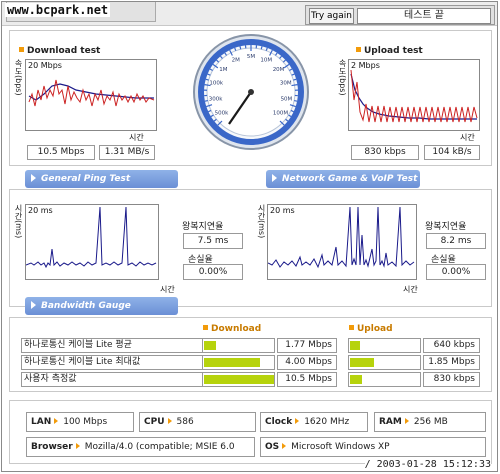 The height and width of the screenshot is (474, 500). I want to click on gauge-tick-label: 5M, so click(251, 57).